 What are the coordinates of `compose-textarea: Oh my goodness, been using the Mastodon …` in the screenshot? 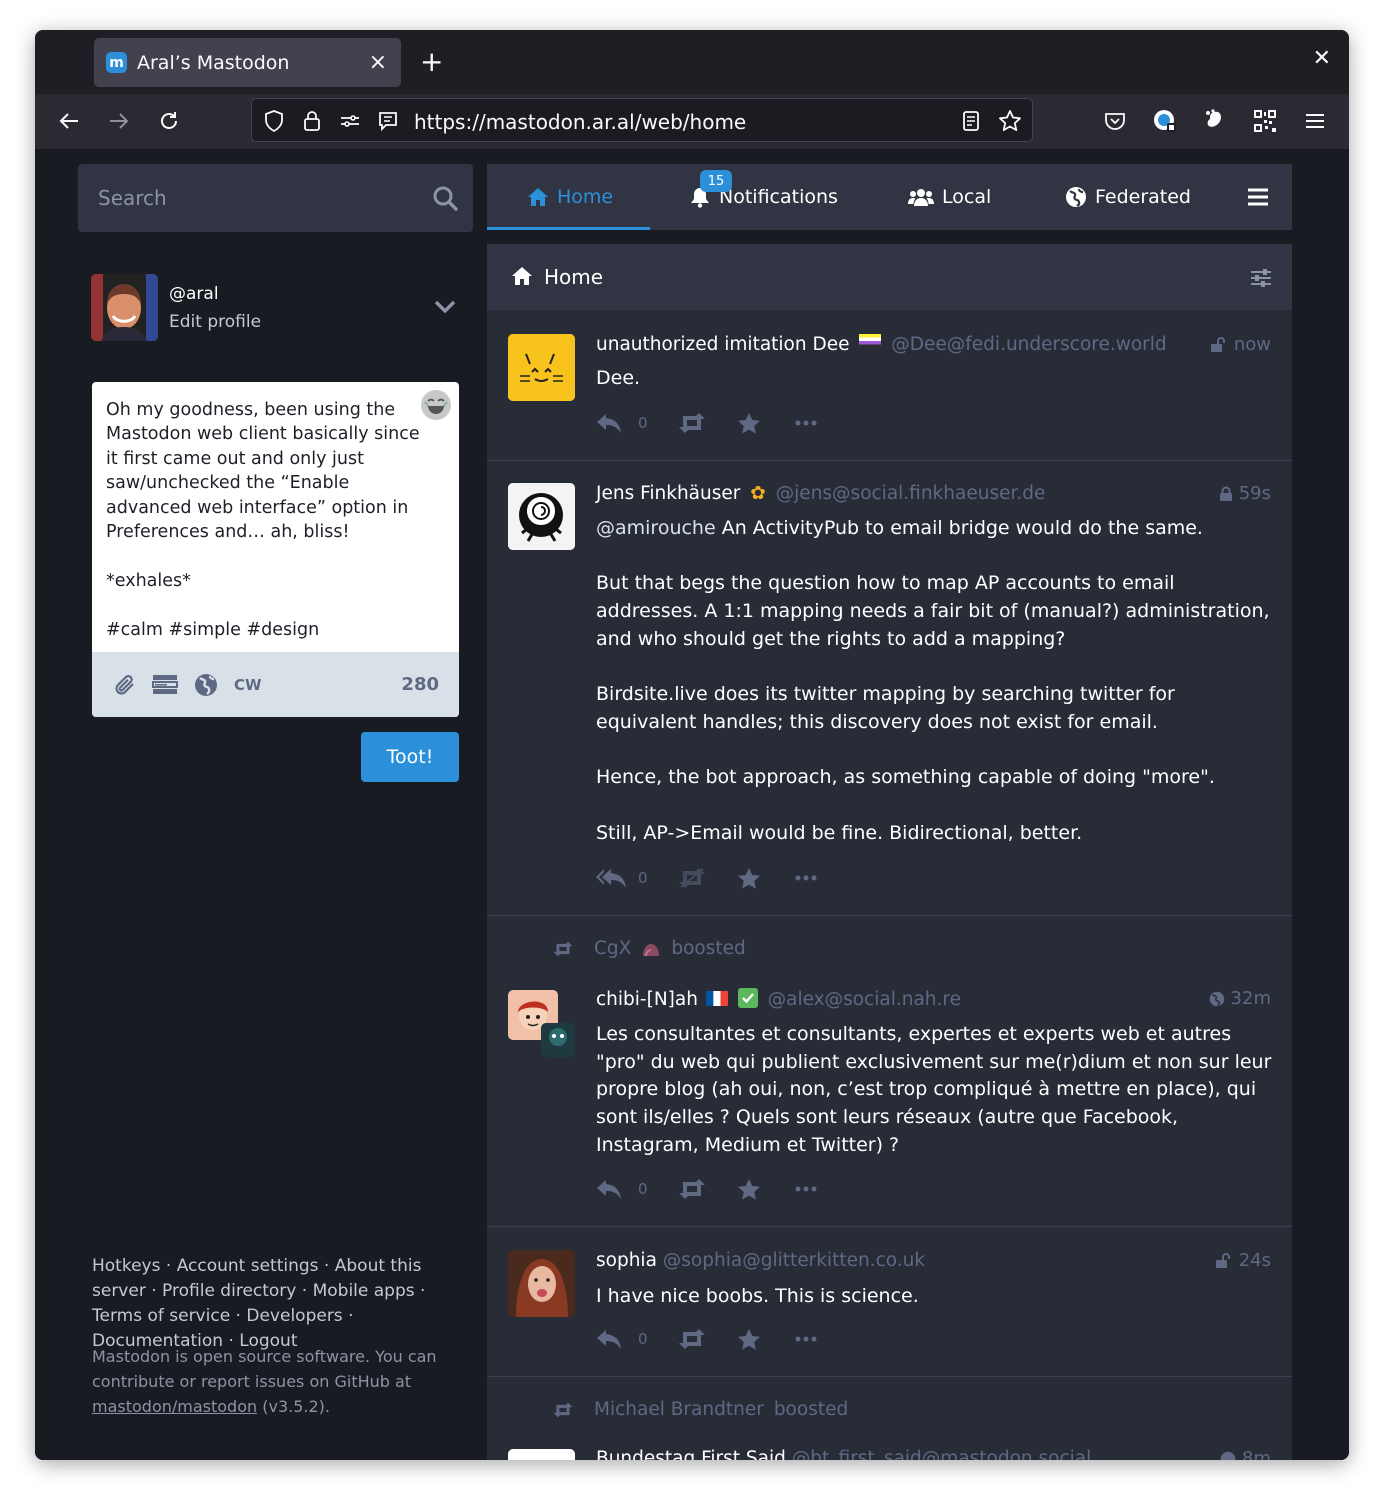 It's located at (266, 520).